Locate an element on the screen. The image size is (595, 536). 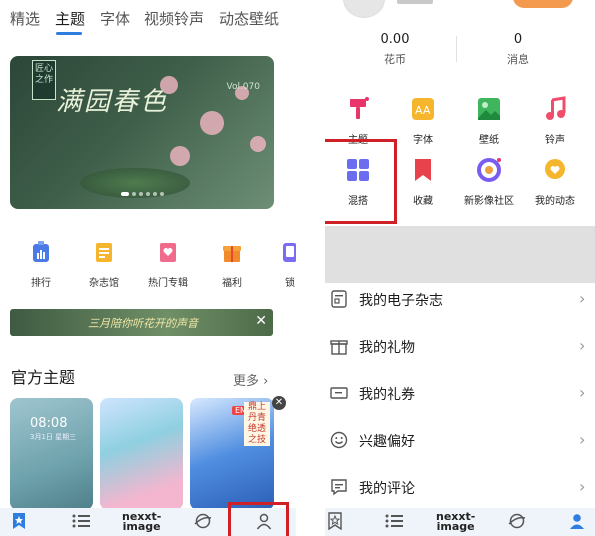
shortcut-label: 热门专辑 is located at coordinates (168, 283).